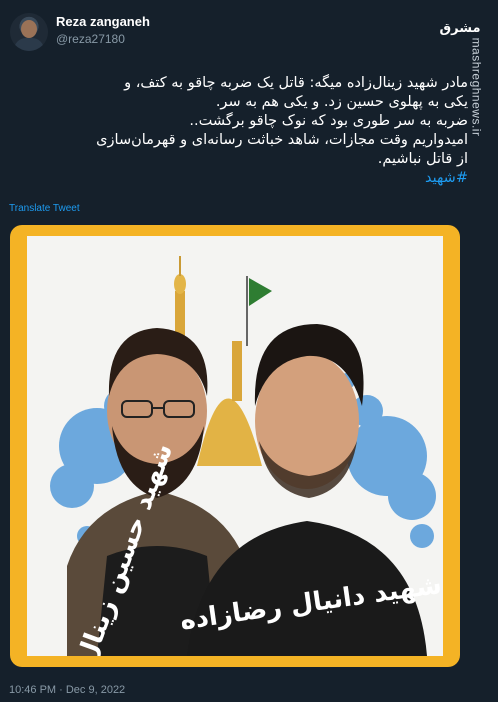 Image resolution: width=498 pixels, height=702 pixels. I want to click on hashtag-link: #شهید, so click(242, 178).